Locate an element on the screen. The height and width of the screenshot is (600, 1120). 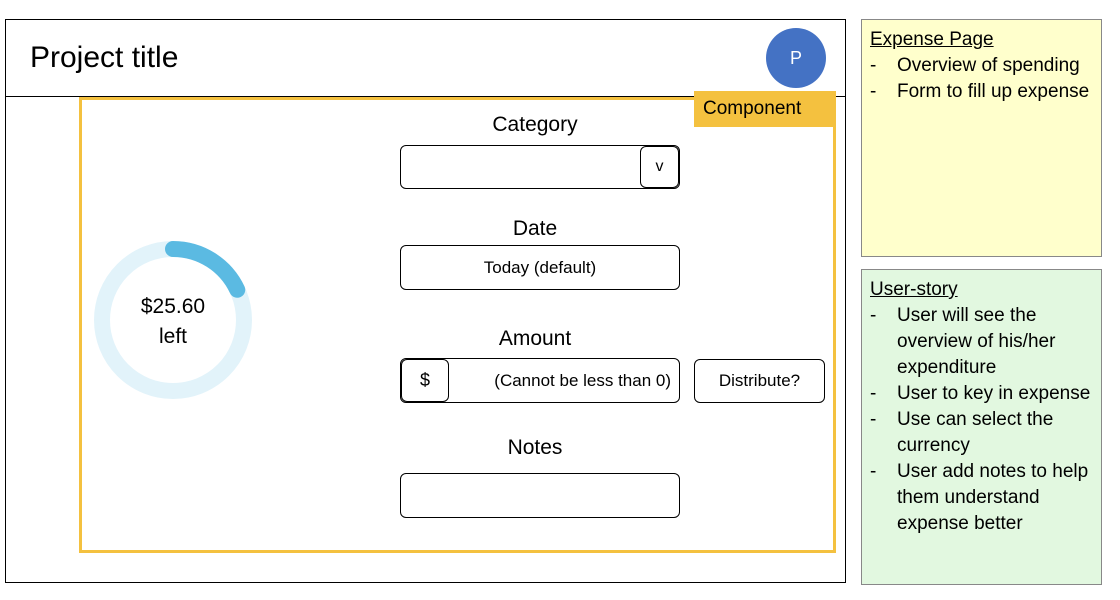
amount-label: Amount is located at coordinates (535, 338).